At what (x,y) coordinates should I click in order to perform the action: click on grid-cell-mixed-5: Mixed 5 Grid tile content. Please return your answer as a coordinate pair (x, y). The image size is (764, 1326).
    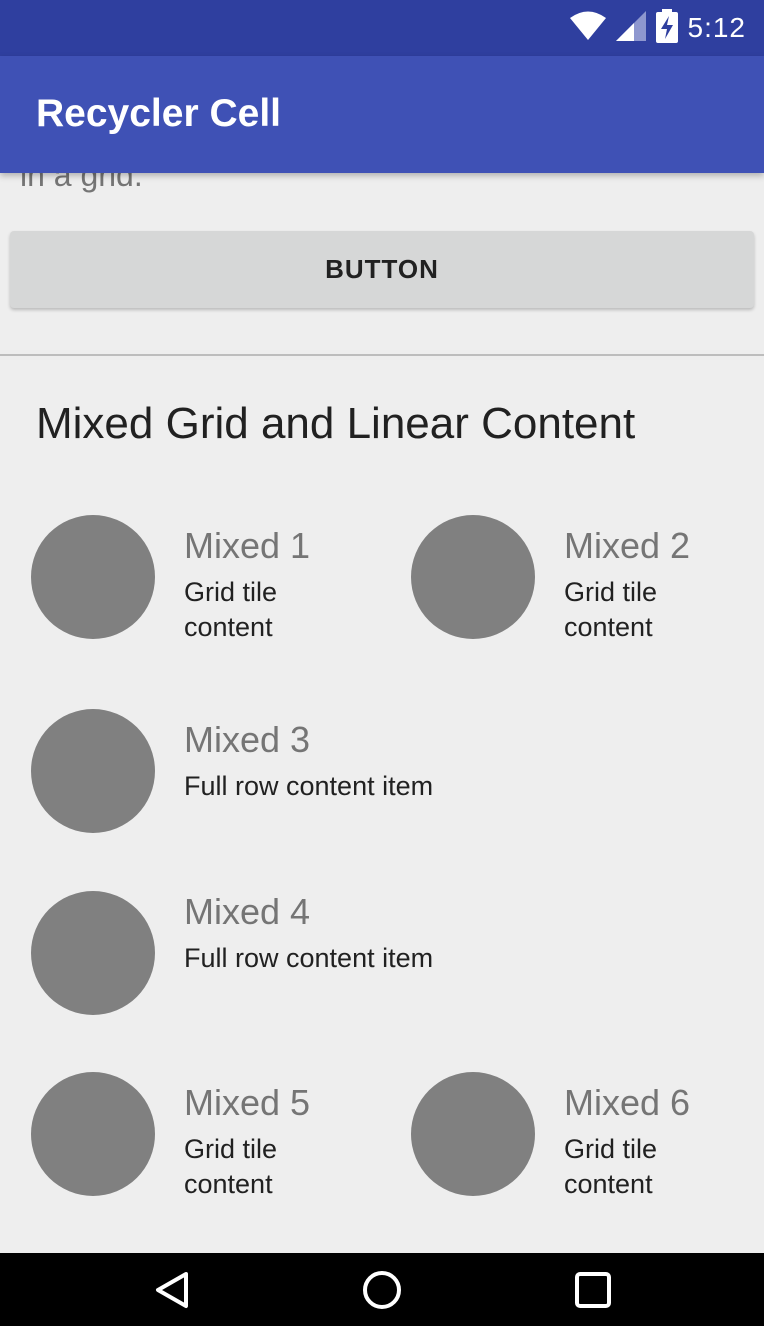
    Looking at the image, I should click on (191, 1135).